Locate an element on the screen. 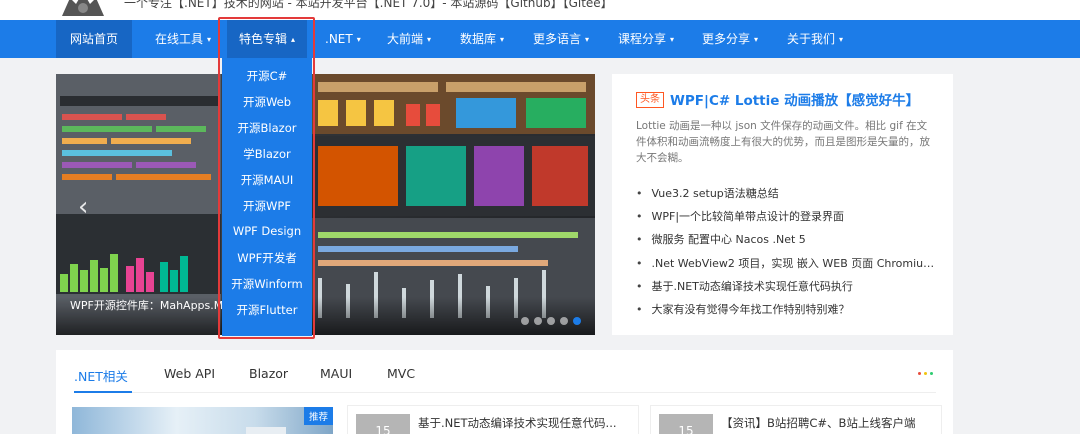 Image resolution: width=1080 pixels, height=434 pixels. slider-dots is located at coordinates (551, 321).